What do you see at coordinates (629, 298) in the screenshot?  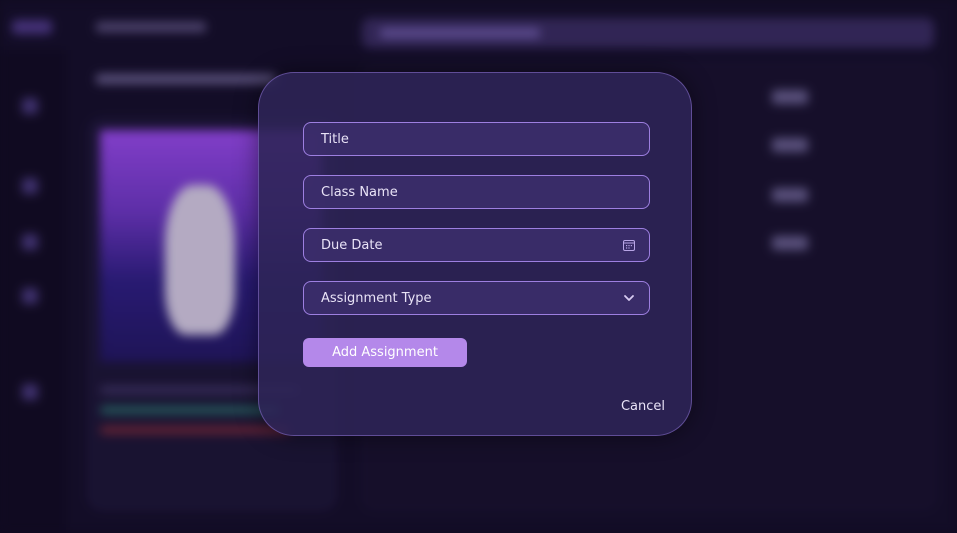 I see `chevron-down-icon` at bounding box center [629, 298].